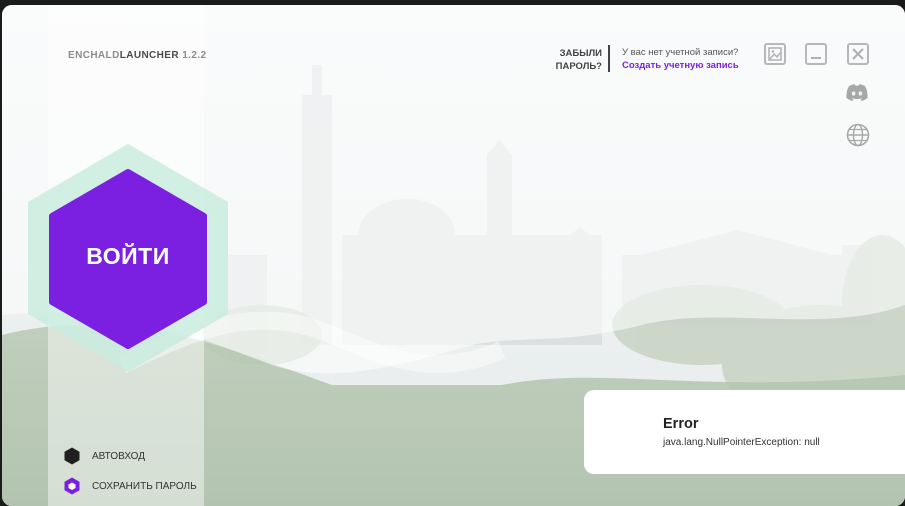 This screenshot has width=905, height=506. What do you see at coordinates (128, 256) in the screenshot?
I see `login-button-label: ВОЙТИ` at bounding box center [128, 256].